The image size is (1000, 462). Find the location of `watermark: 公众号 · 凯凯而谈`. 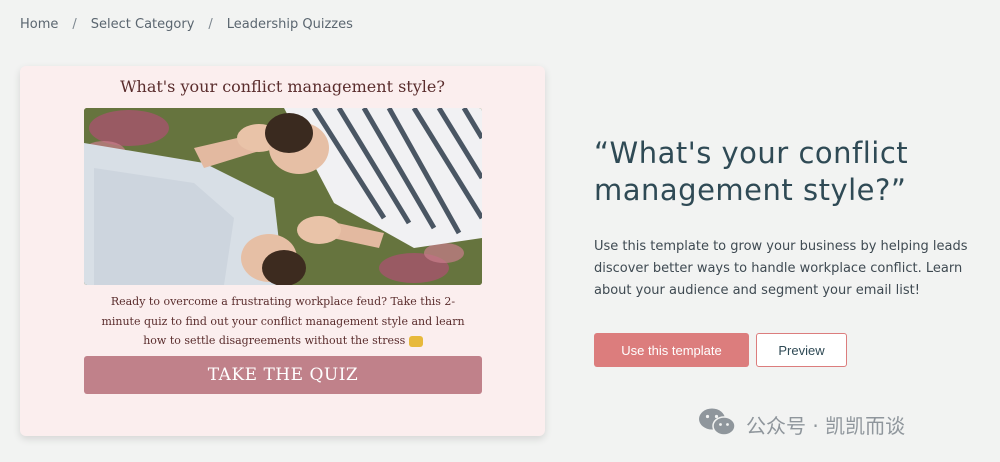

watermark: 公众号 · 凯凯而谈 is located at coordinates (801, 424).